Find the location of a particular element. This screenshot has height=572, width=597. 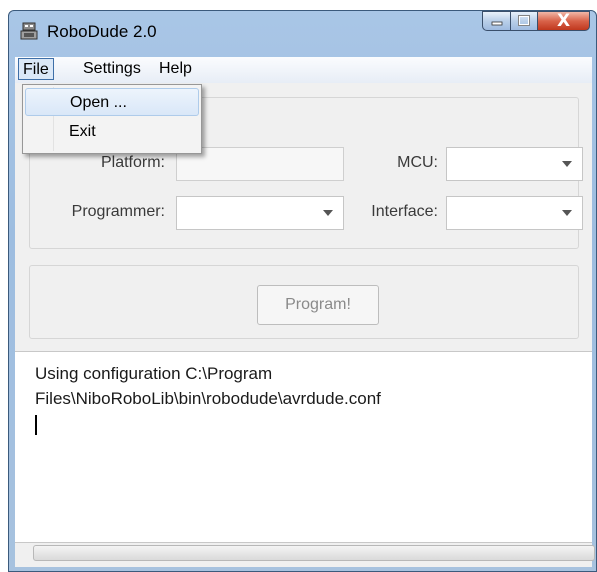

log-line: Using configuration C:\Program is located at coordinates (154, 373).